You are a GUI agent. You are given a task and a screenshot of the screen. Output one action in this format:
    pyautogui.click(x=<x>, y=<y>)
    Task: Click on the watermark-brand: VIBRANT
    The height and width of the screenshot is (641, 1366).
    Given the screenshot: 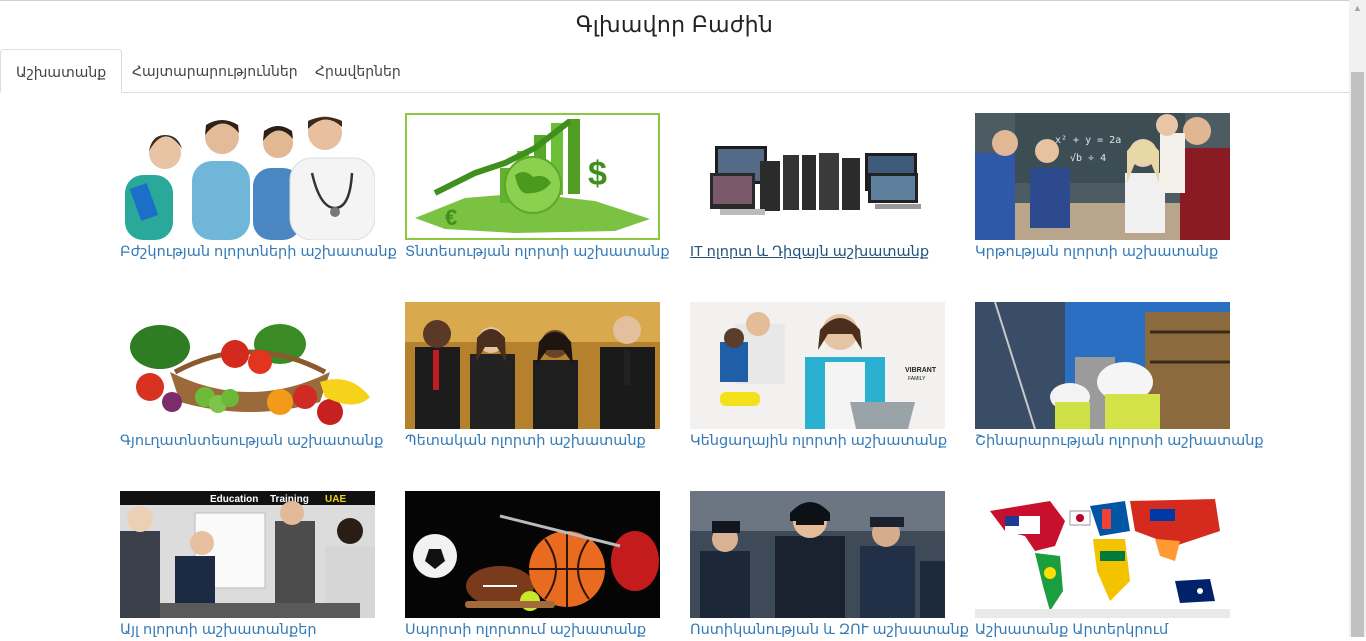 What is the action you would take?
    pyautogui.click(x=921, y=370)
    